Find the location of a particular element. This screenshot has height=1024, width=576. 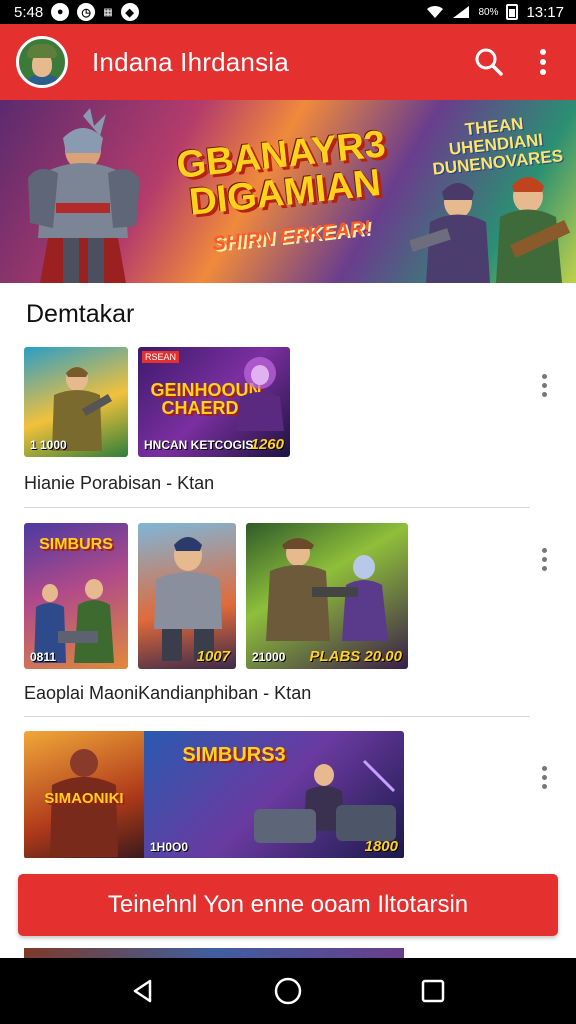

app-title: Indana Ihrdansia is located at coordinates (190, 61).